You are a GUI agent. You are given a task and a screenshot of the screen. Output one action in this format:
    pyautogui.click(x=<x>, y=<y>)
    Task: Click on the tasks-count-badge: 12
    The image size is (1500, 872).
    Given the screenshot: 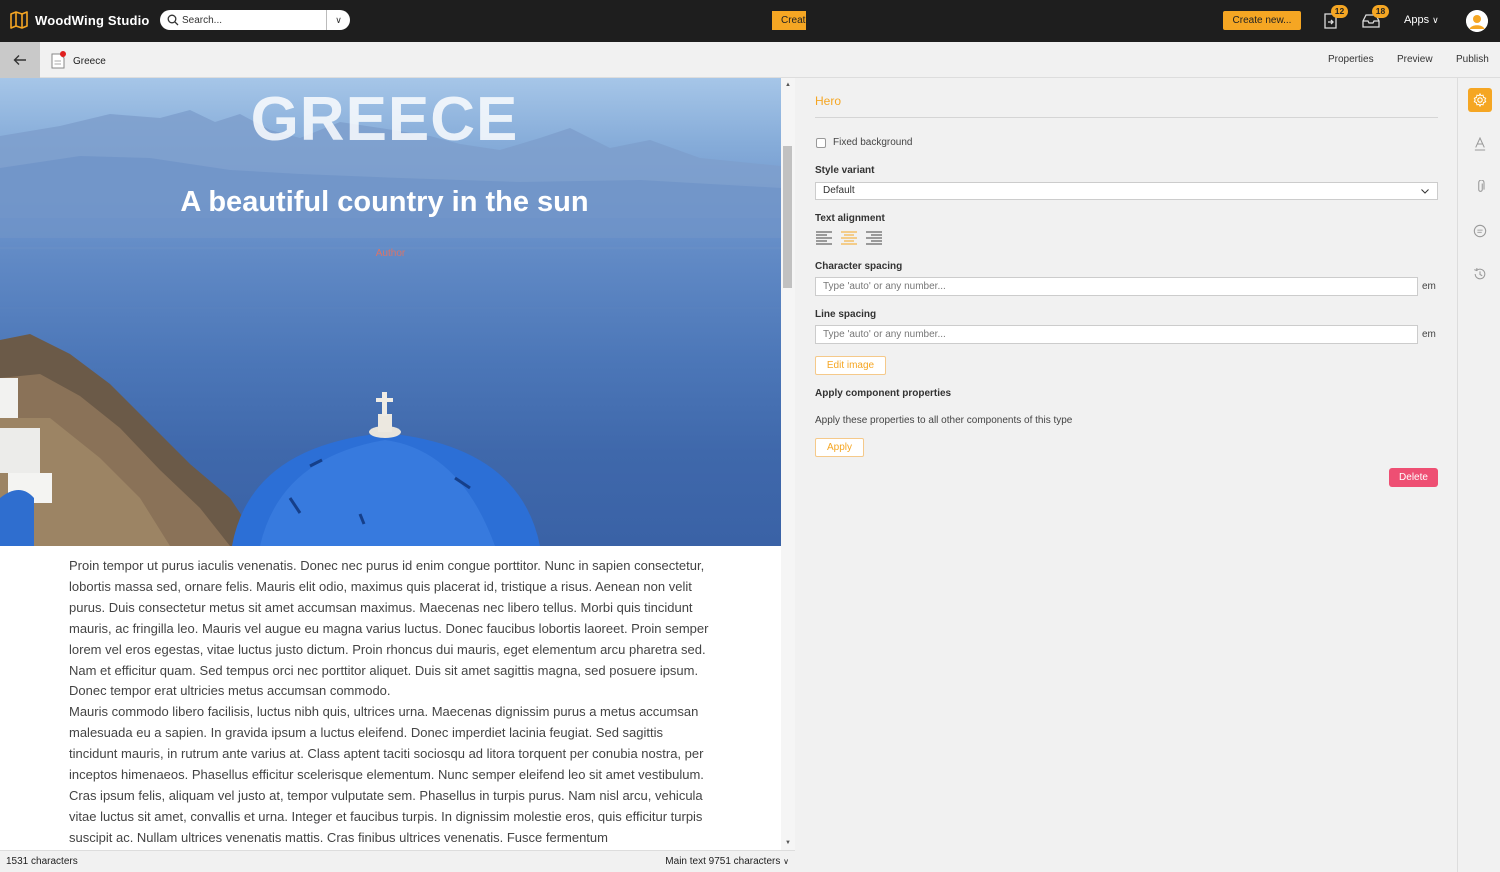 What is the action you would take?
    pyautogui.click(x=1339, y=11)
    